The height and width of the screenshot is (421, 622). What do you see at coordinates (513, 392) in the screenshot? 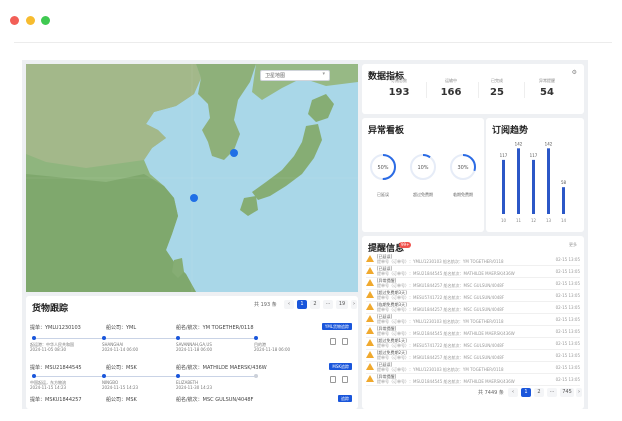
I see `alerts-prev-page: ‹` at bounding box center [513, 392].